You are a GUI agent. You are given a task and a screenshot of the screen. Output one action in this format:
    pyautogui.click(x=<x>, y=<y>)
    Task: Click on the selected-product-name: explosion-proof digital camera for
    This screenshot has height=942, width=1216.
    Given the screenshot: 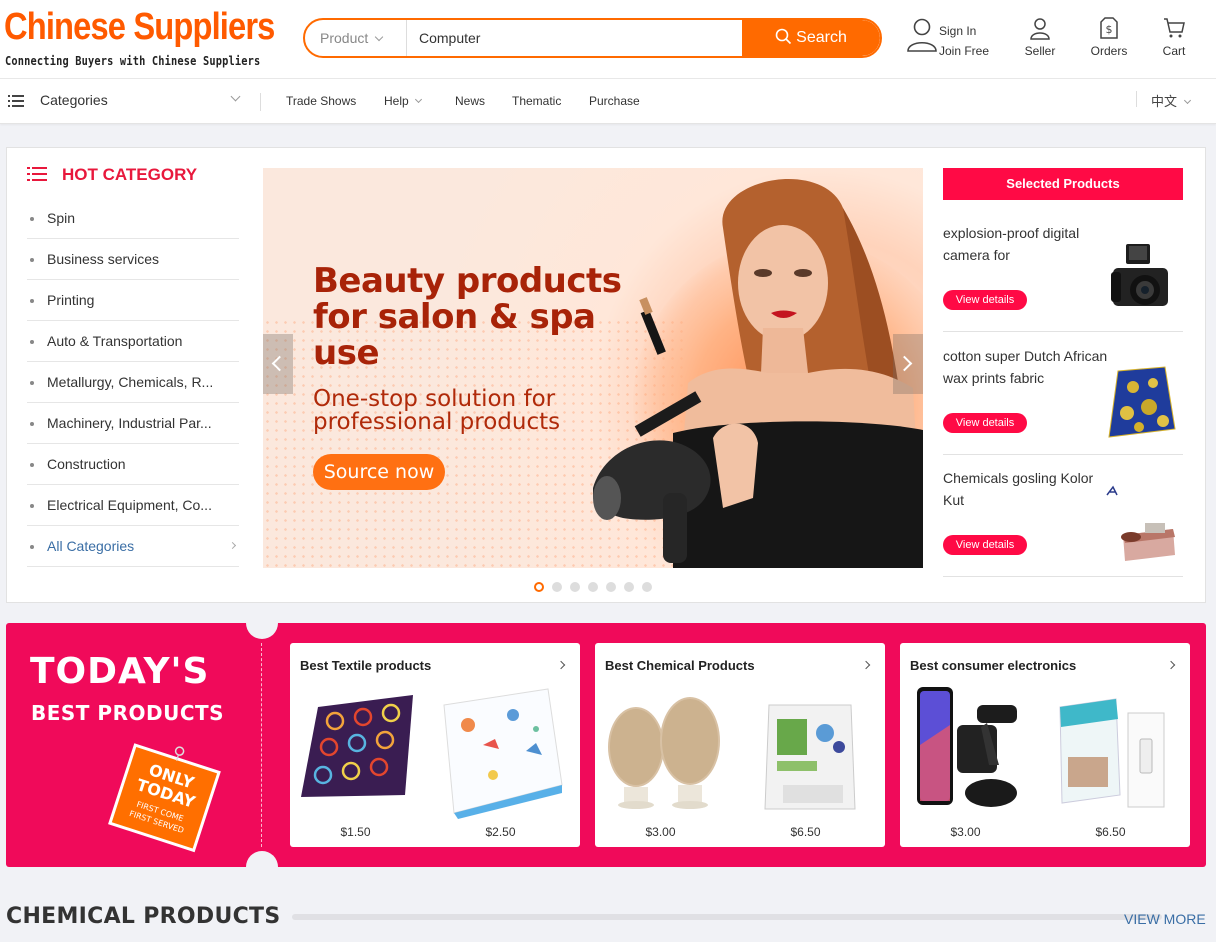 What is the action you would take?
    pyautogui.click(x=1011, y=244)
    